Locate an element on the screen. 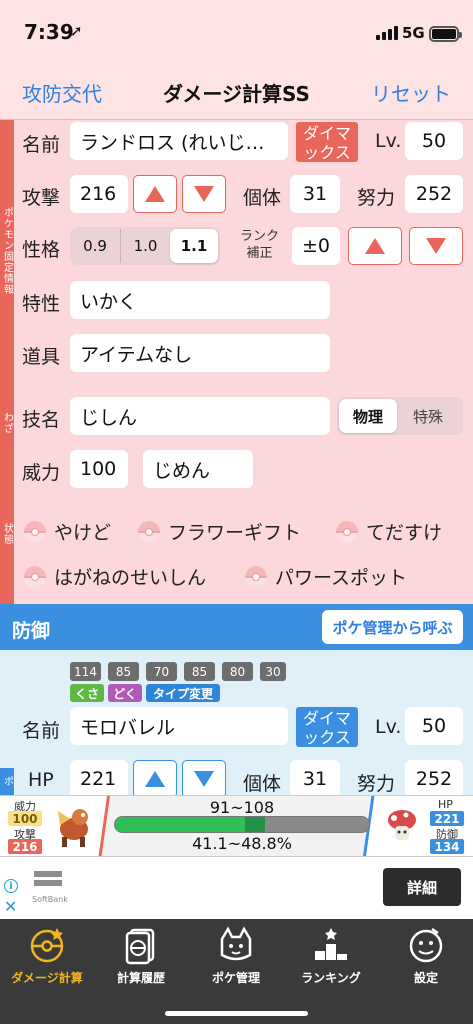 This screenshot has width=473, height=1024. base-stat-spe: 30 is located at coordinates (273, 671).